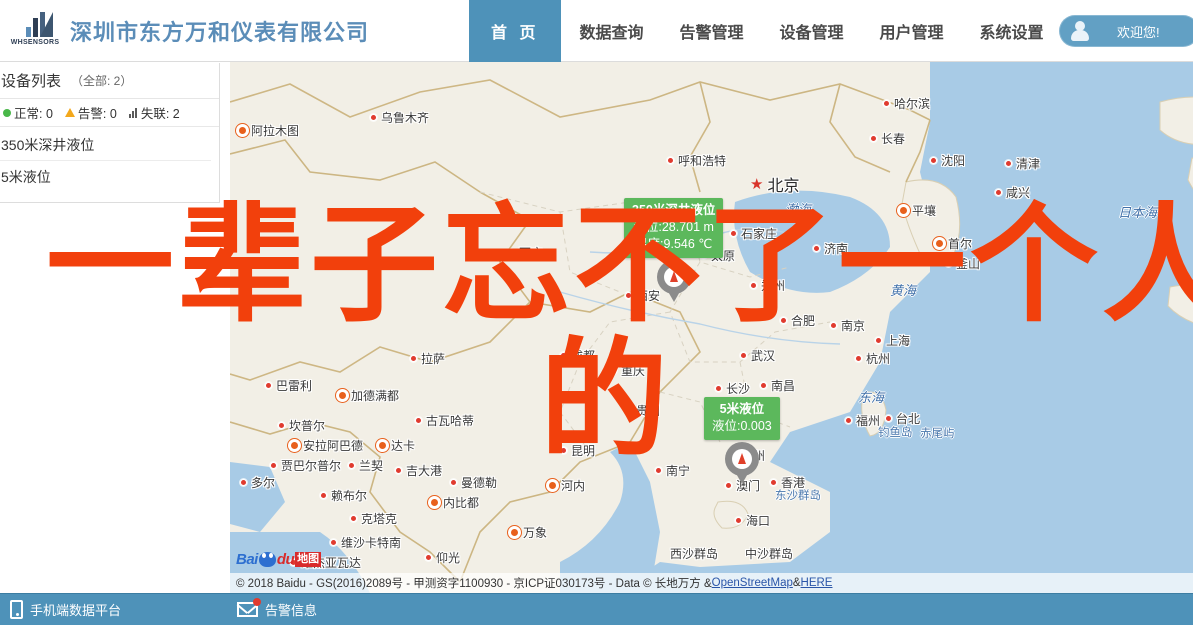 The height and width of the screenshot is (625, 1193). Describe the element at coordinates (960, 244) in the screenshot. I see `city-name: 首尔` at that location.